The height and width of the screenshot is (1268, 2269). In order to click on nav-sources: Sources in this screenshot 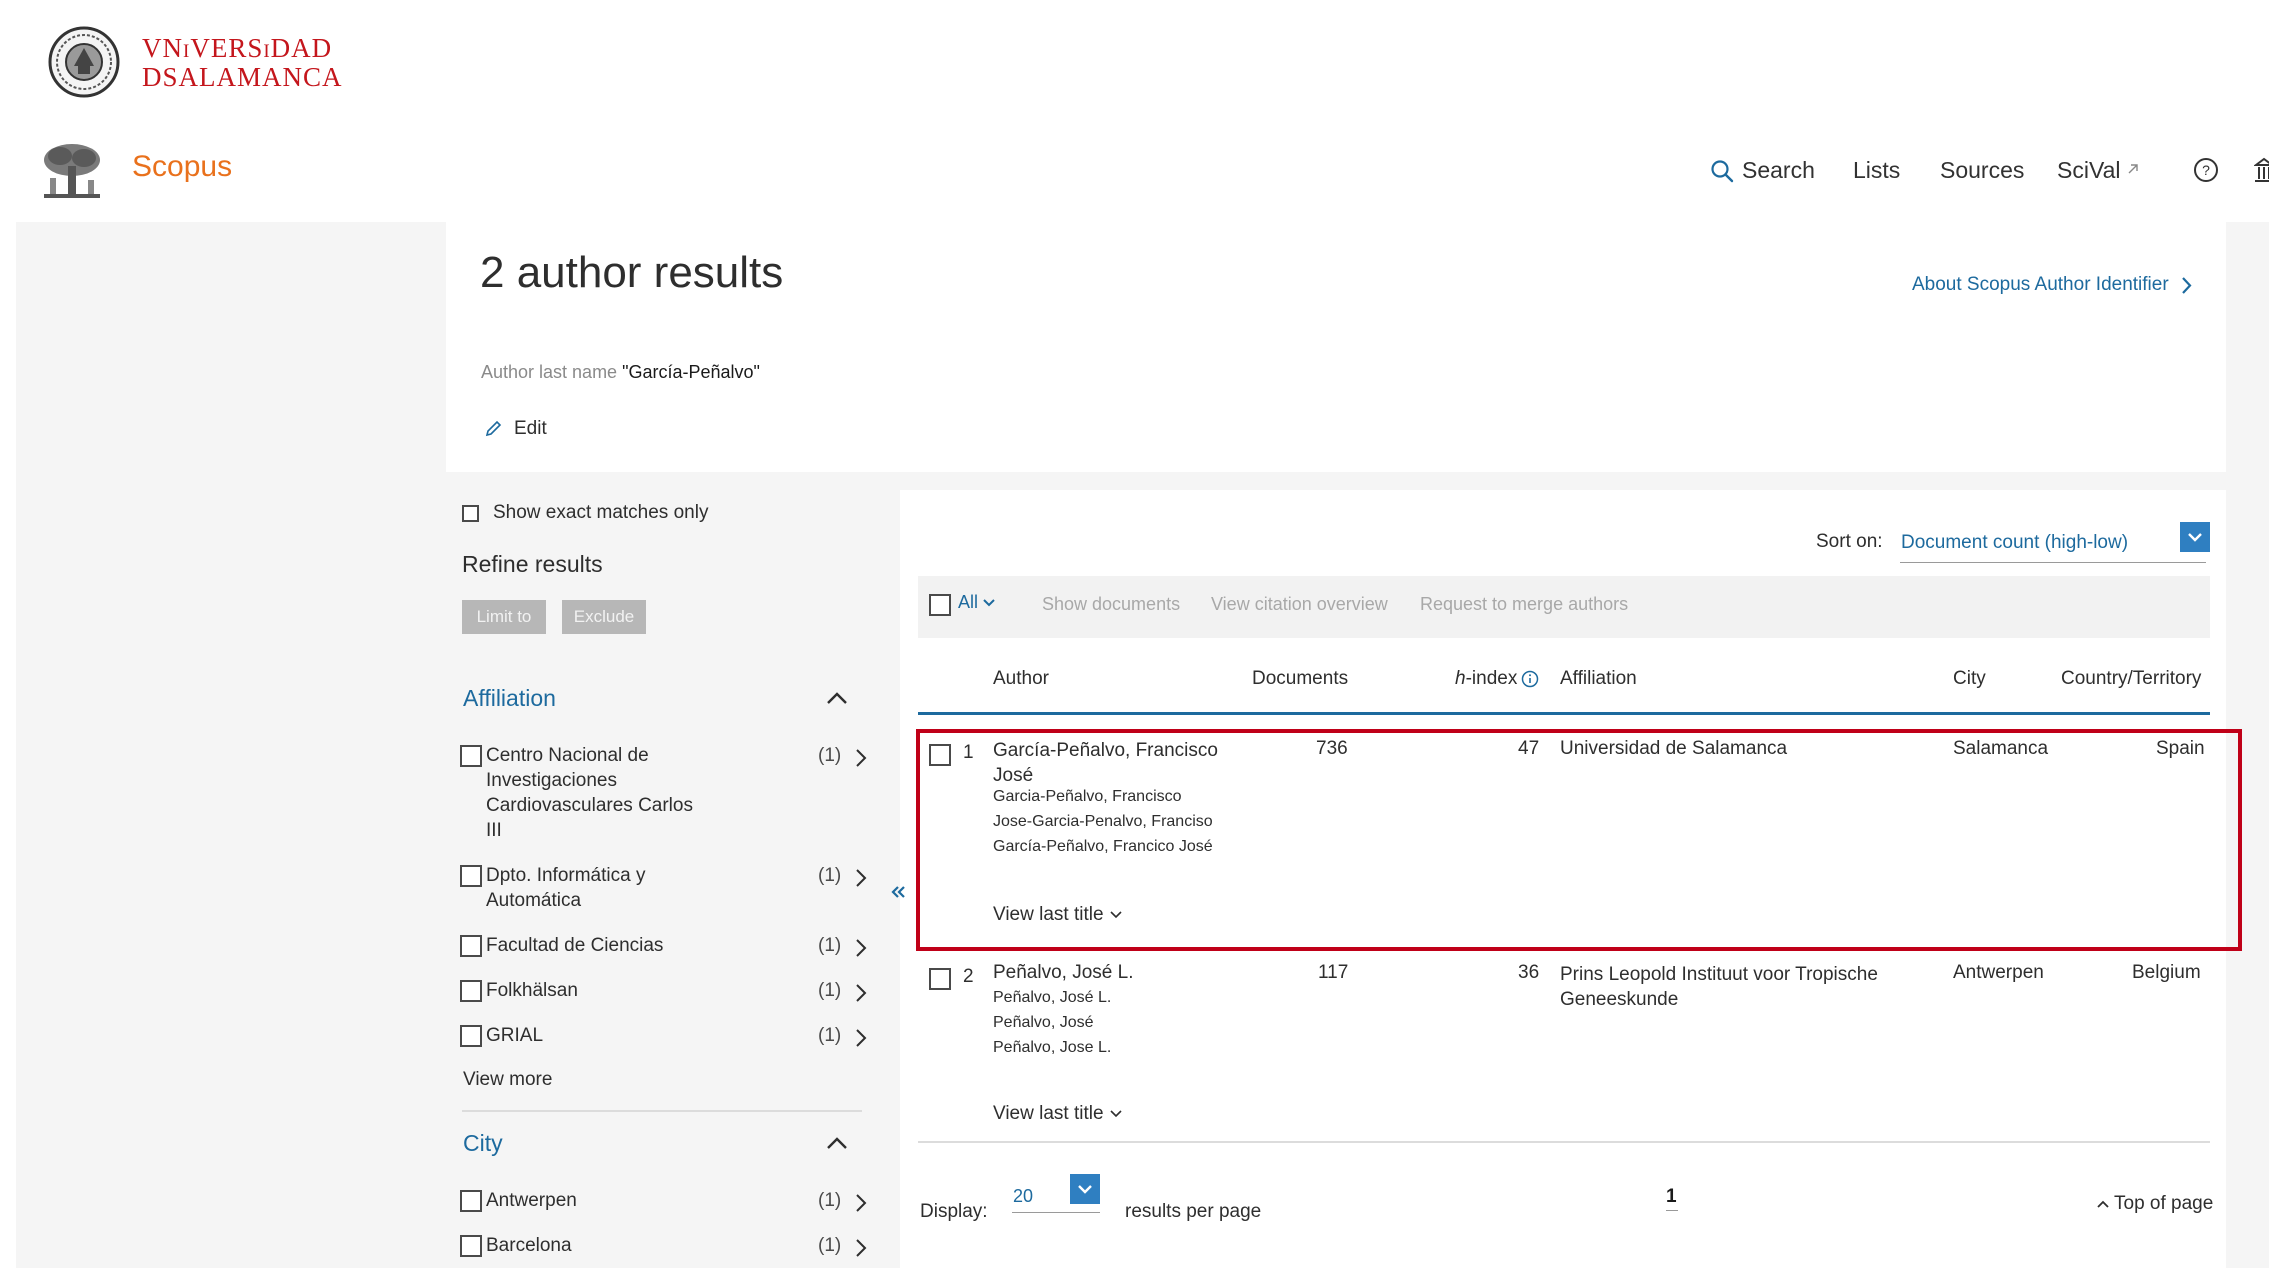, I will do `click(1982, 170)`.